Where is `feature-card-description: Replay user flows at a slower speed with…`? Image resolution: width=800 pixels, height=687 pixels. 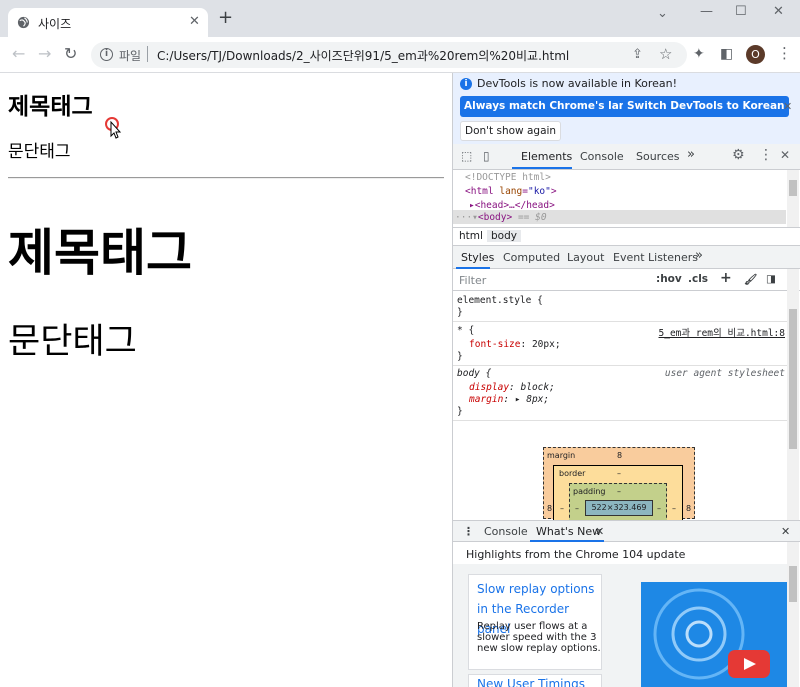 feature-card-description: Replay user flows at a slower speed with… is located at coordinates (539, 637).